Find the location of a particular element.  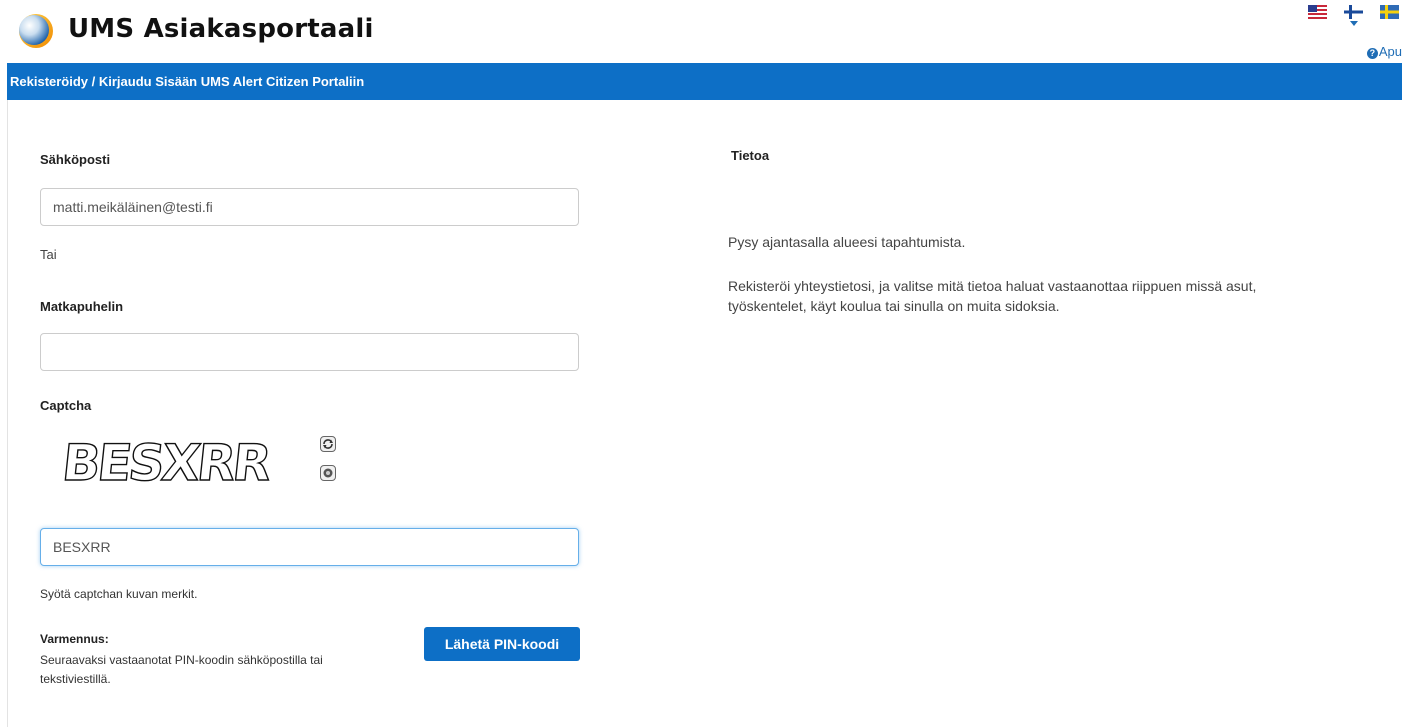

help-label: Apu is located at coordinates (1390, 51).